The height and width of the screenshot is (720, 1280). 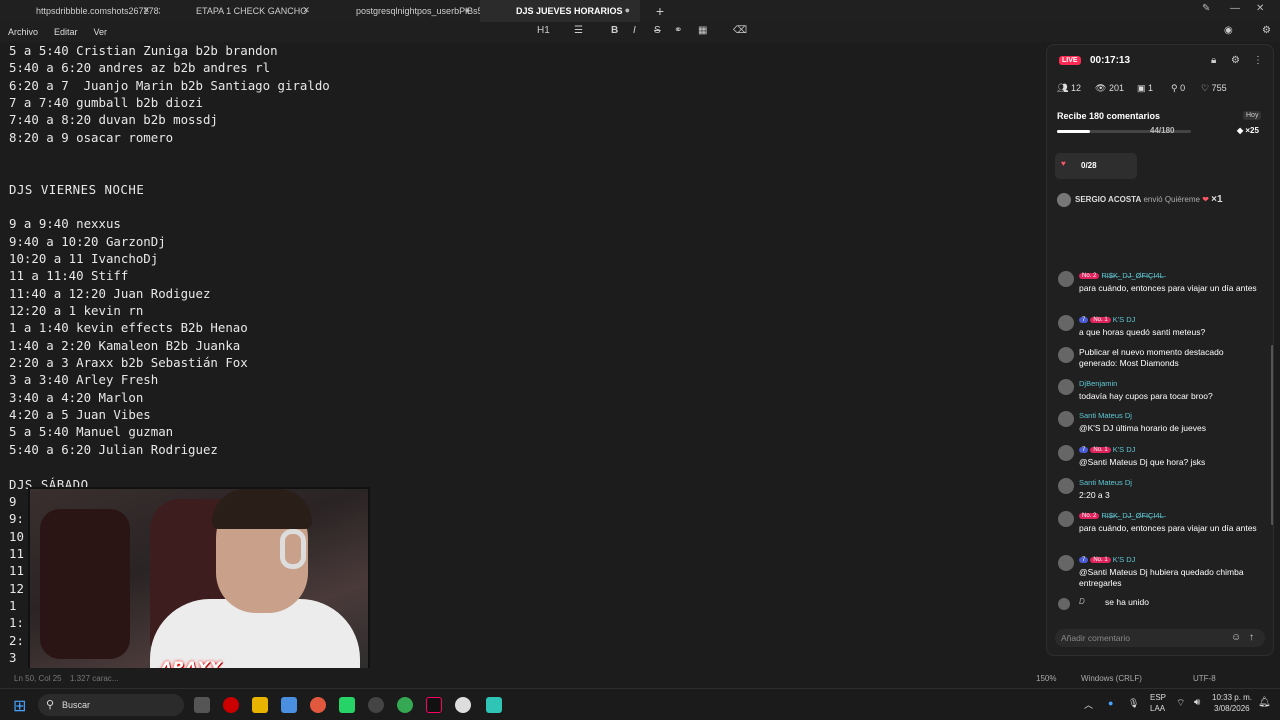 What do you see at coordinates (494, 705) in the screenshot?
I see `notepad-icon` at bounding box center [494, 705].